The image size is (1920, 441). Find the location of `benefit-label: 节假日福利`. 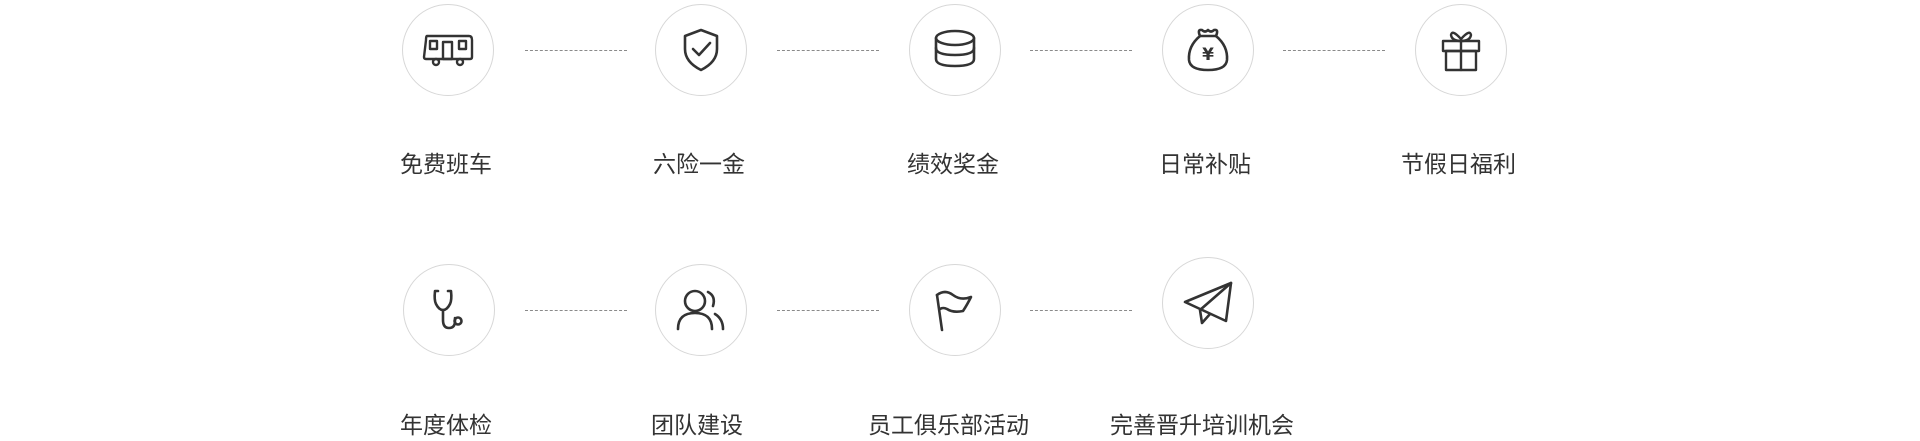

benefit-label: 节假日福利 is located at coordinates (1458, 165).